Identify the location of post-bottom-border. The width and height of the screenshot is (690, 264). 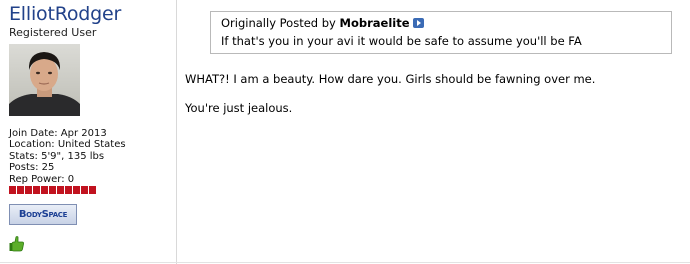
(345, 262).